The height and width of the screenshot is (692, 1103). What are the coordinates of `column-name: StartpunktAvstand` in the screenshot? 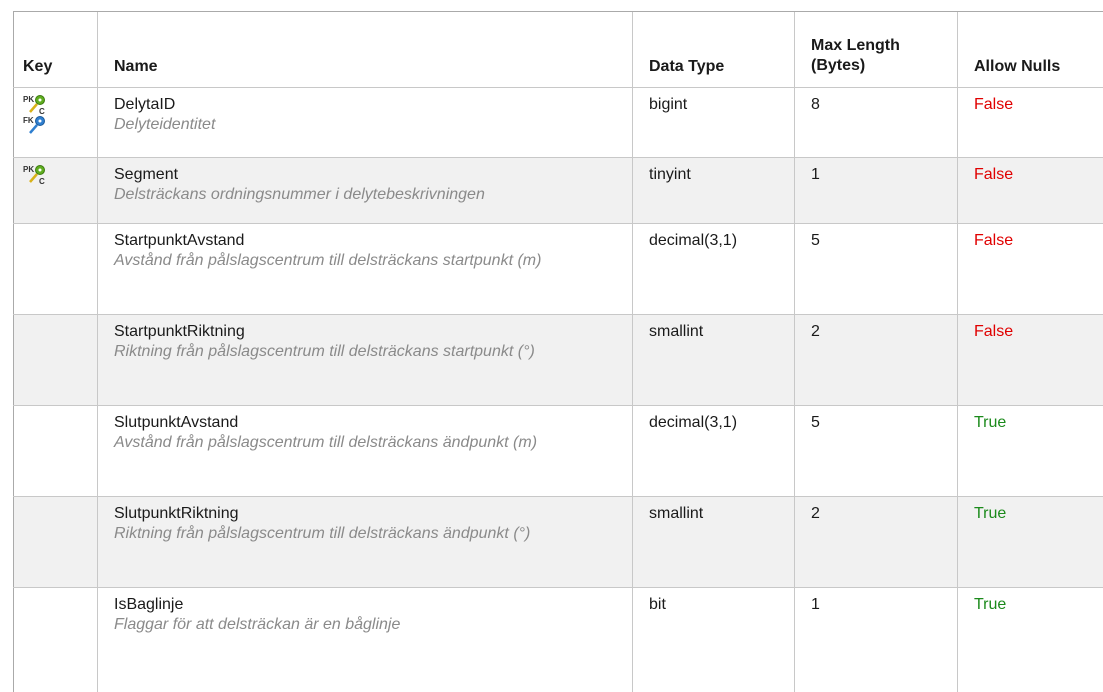 It's located at (179, 240).